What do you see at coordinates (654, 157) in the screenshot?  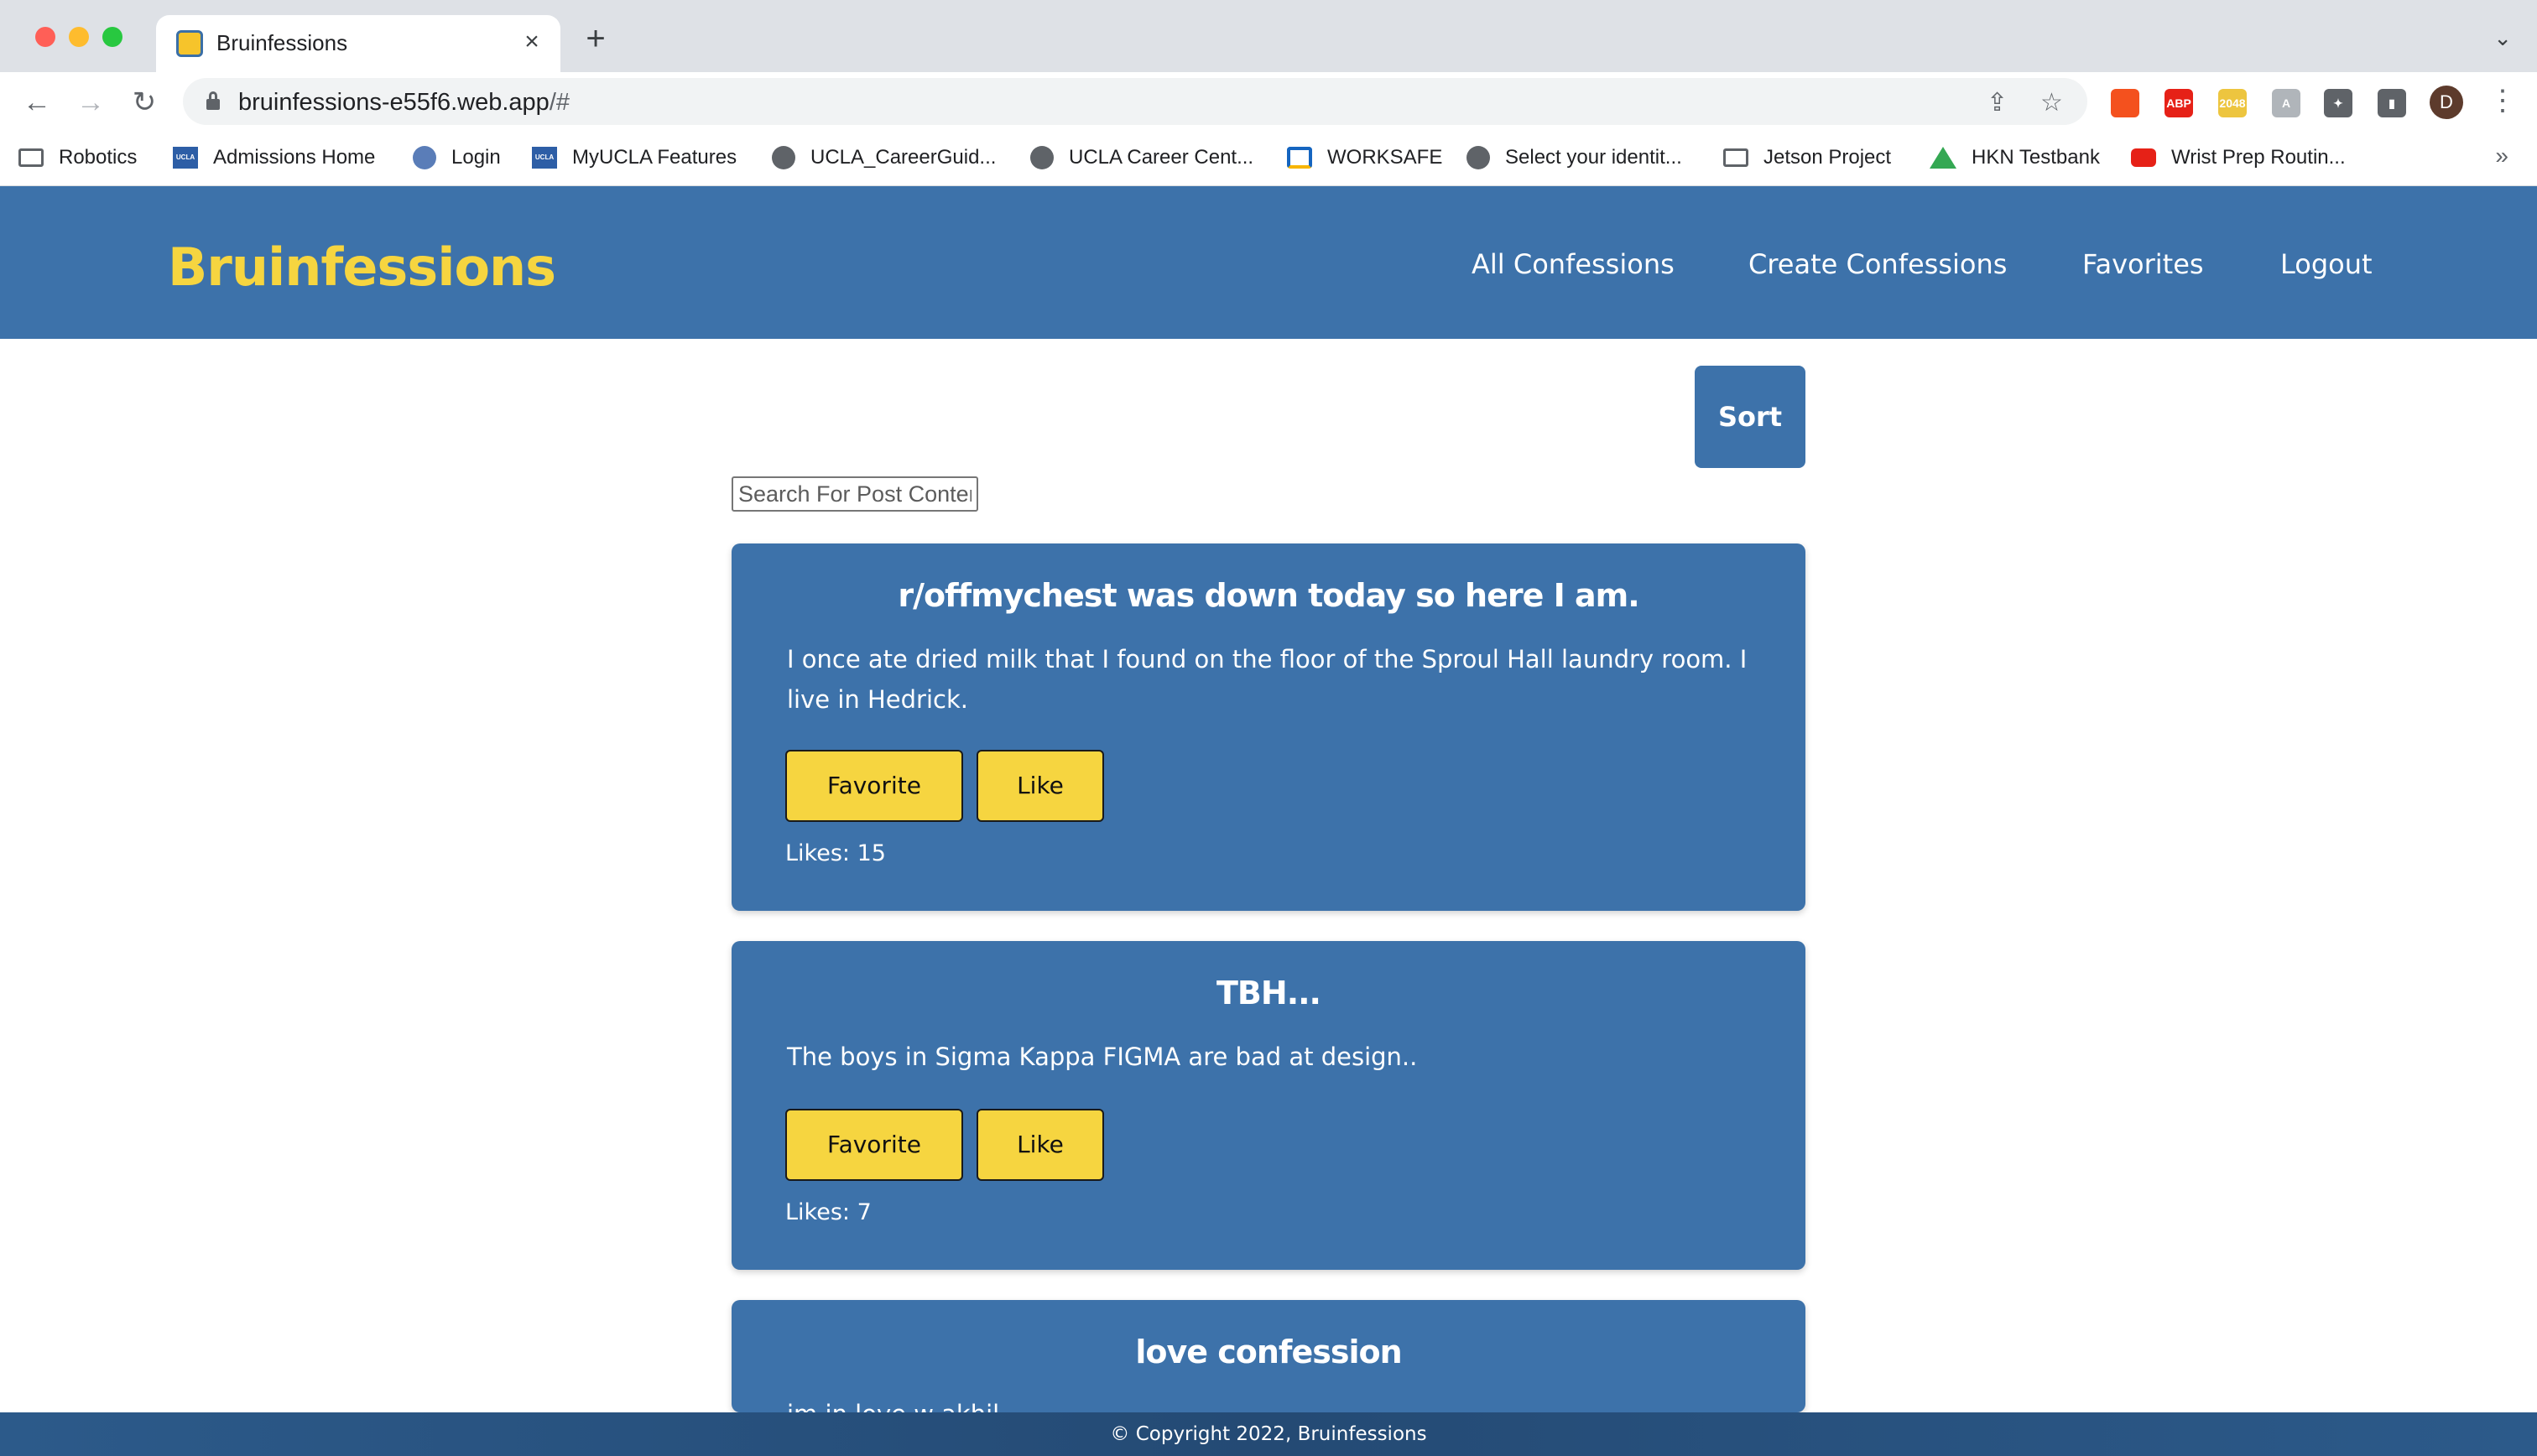 I see `bookmark-label: MyUCLA Features` at bounding box center [654, 157].